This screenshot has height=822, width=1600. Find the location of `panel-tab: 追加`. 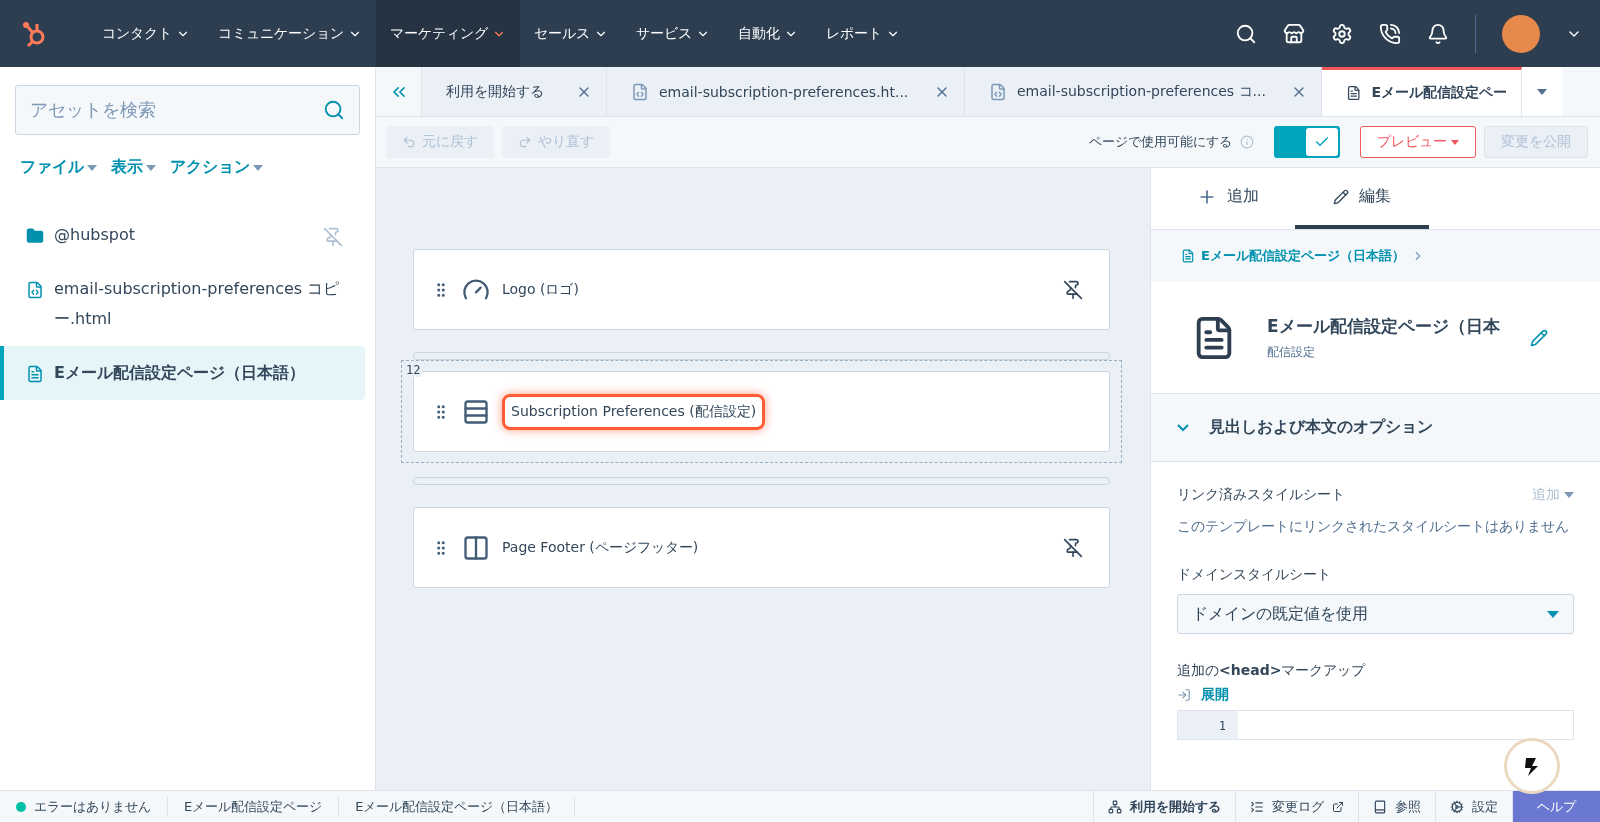

panel-tab: 追加 is located at coordinates (1228, 198).